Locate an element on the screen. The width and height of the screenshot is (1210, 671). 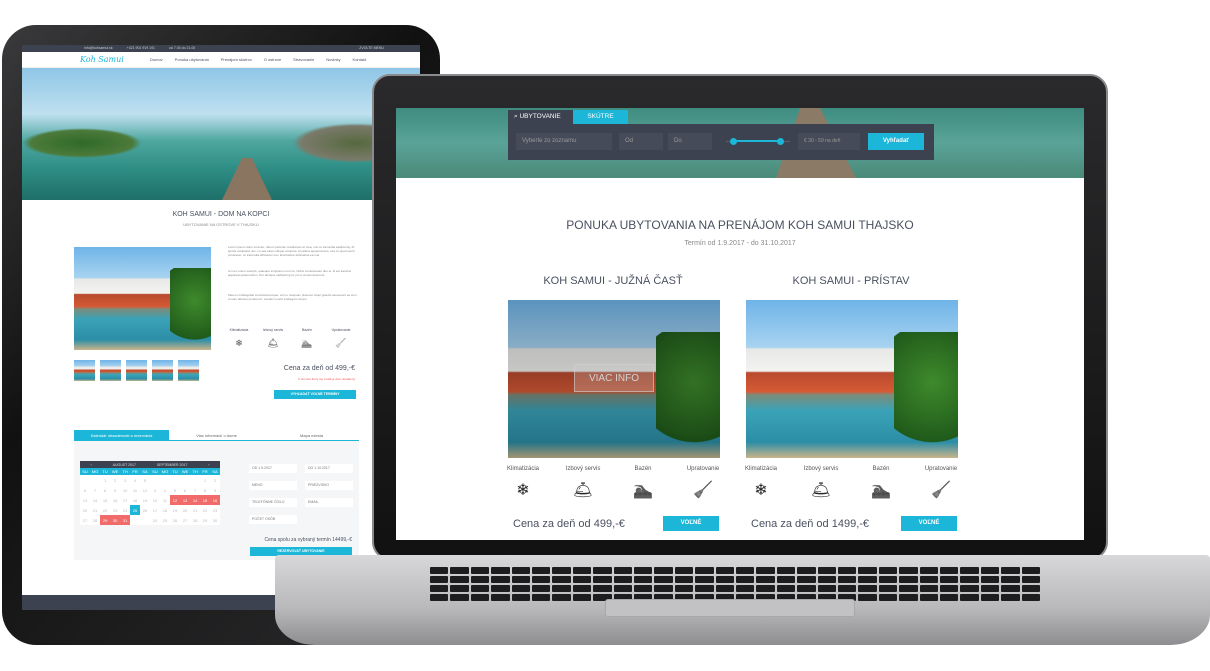
find-dates-button: VYHĽADAŤ VOĽNÉ TERMÍNY is located at coordinates (315, 394).